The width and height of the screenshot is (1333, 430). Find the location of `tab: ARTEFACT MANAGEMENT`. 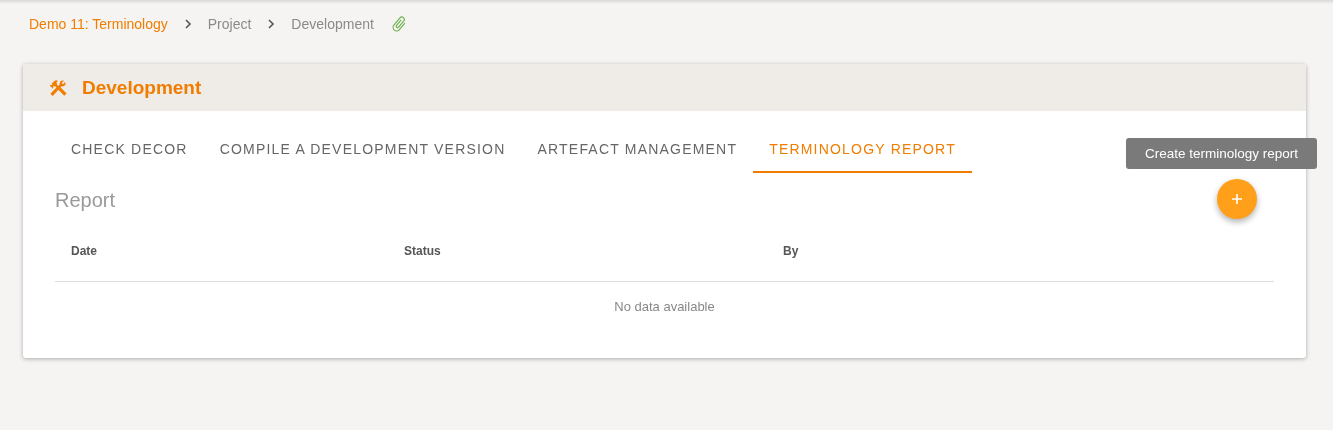

tab: ARTEFACT MANAGEMENT is located at coordinates (637, 149).